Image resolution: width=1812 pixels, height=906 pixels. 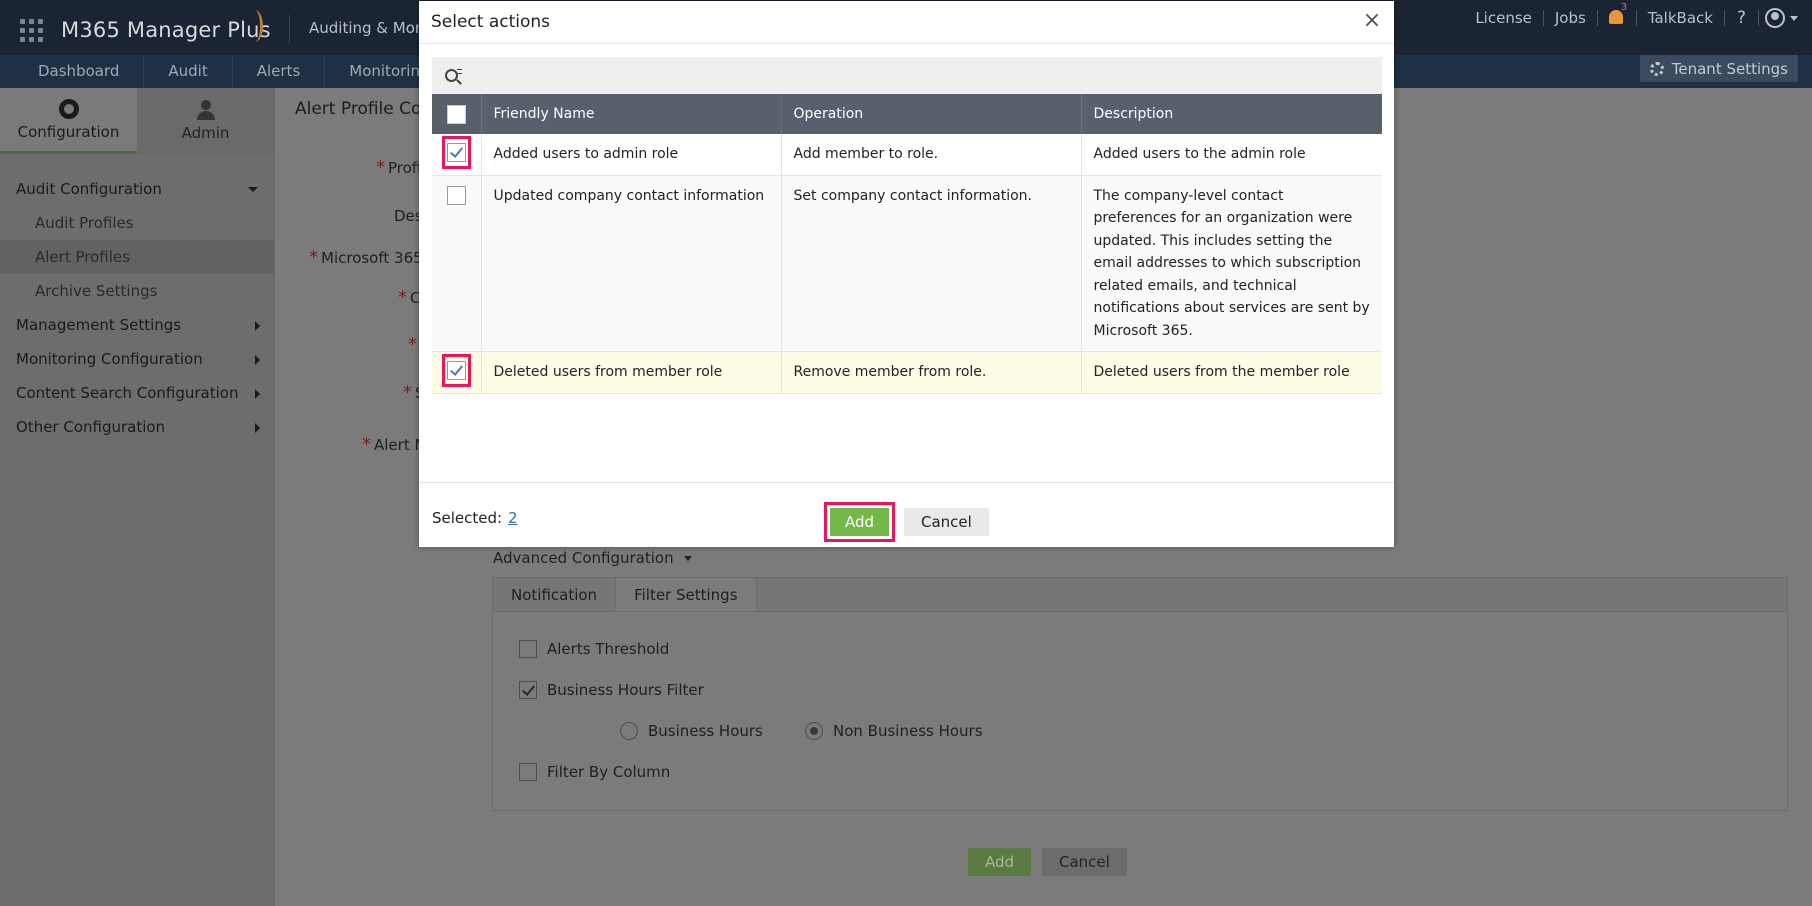 What do you see at coordinates (922, 75) in the screenshot?
I see `search-input` at bounding box center [922, 75].